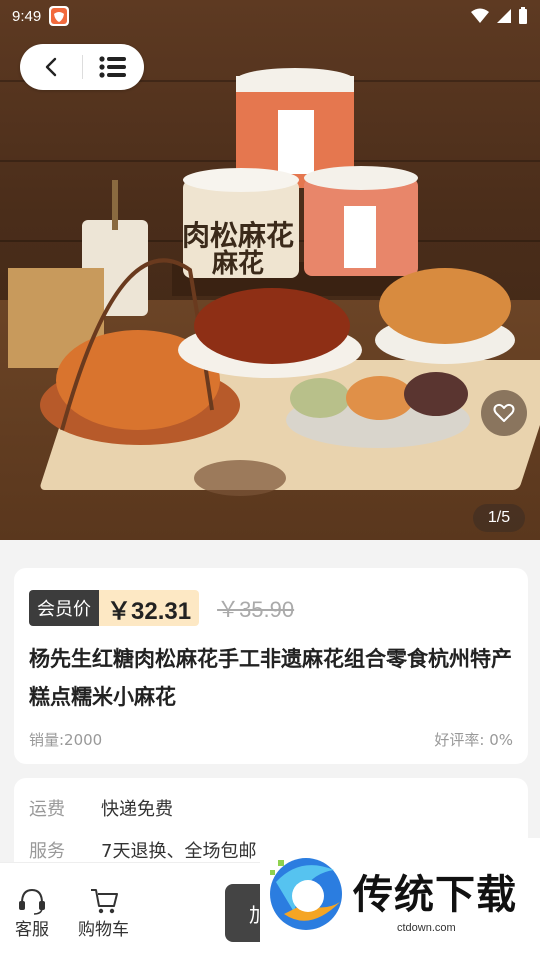  I want to click on tin-label-text: 肉松麻花, so click(238, 235).